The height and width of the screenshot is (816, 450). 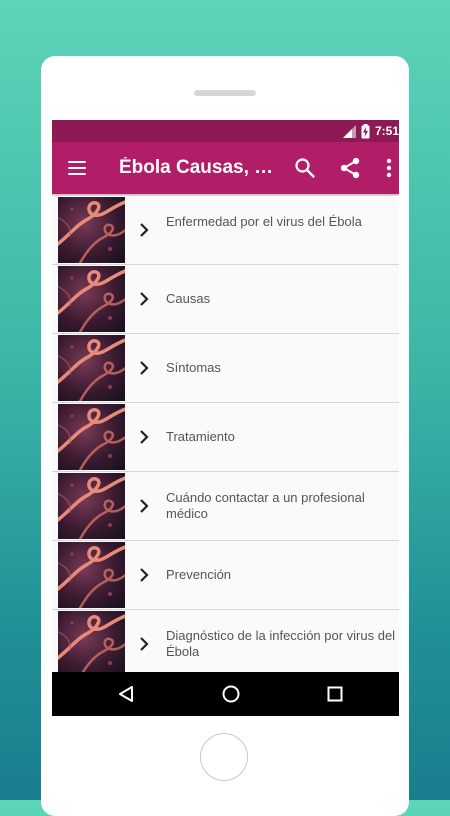 What do you see at coordinates (126, 694) in the screenshot?
I see `back-triangle-icon` at bounding box center [126, 694].